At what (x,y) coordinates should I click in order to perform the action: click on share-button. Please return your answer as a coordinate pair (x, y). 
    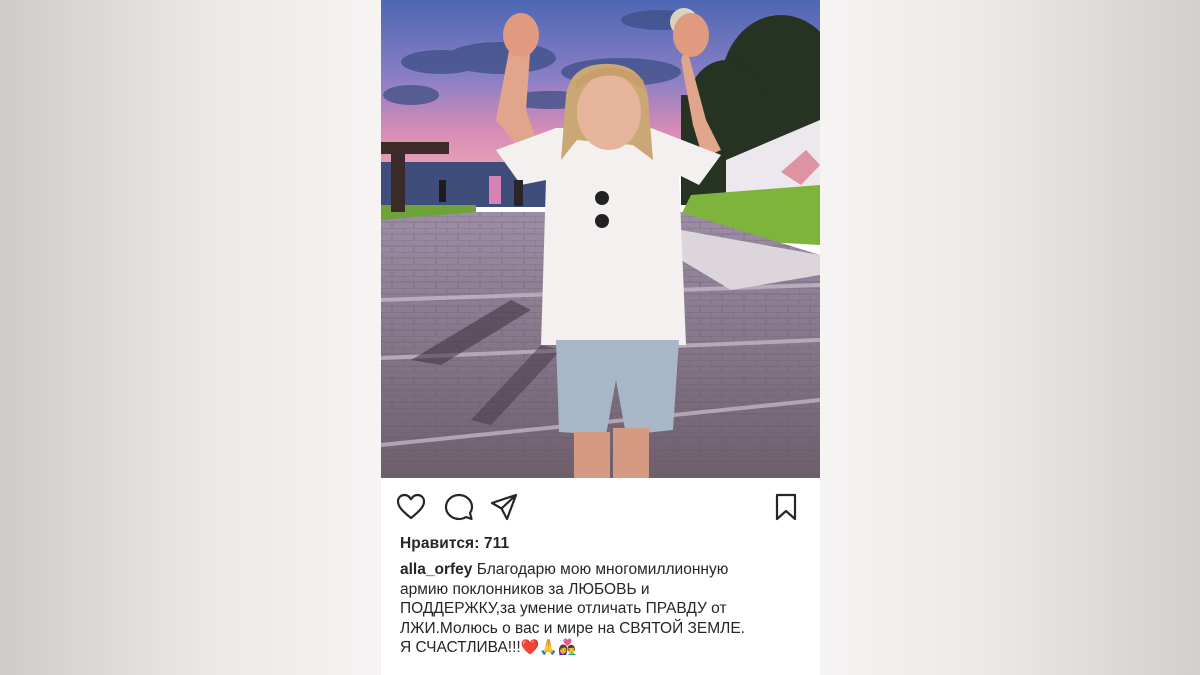
    Looking at the image, I should click on (504, 507).